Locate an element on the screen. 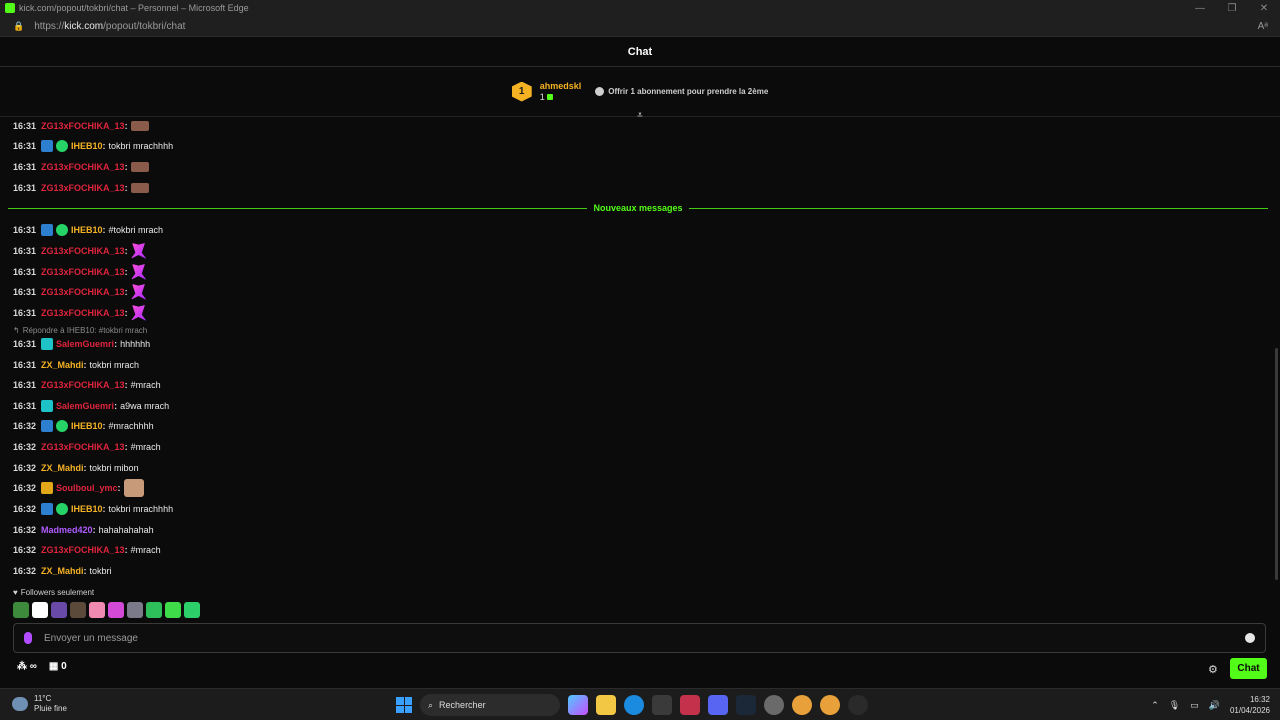 This screenshot has width=1280, height=720. tray-expand-icon: ⌃ is located at coordinates (1155, 705).